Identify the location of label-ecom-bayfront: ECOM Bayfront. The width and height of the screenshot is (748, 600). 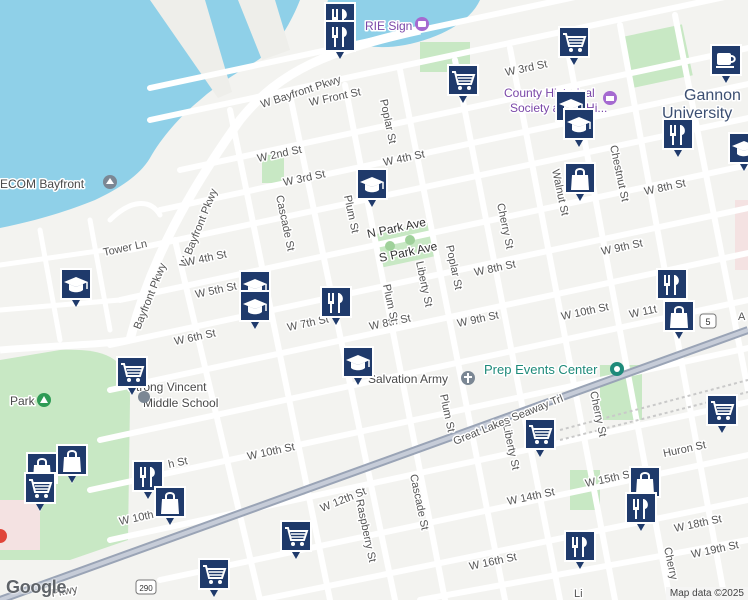
(42, 184).